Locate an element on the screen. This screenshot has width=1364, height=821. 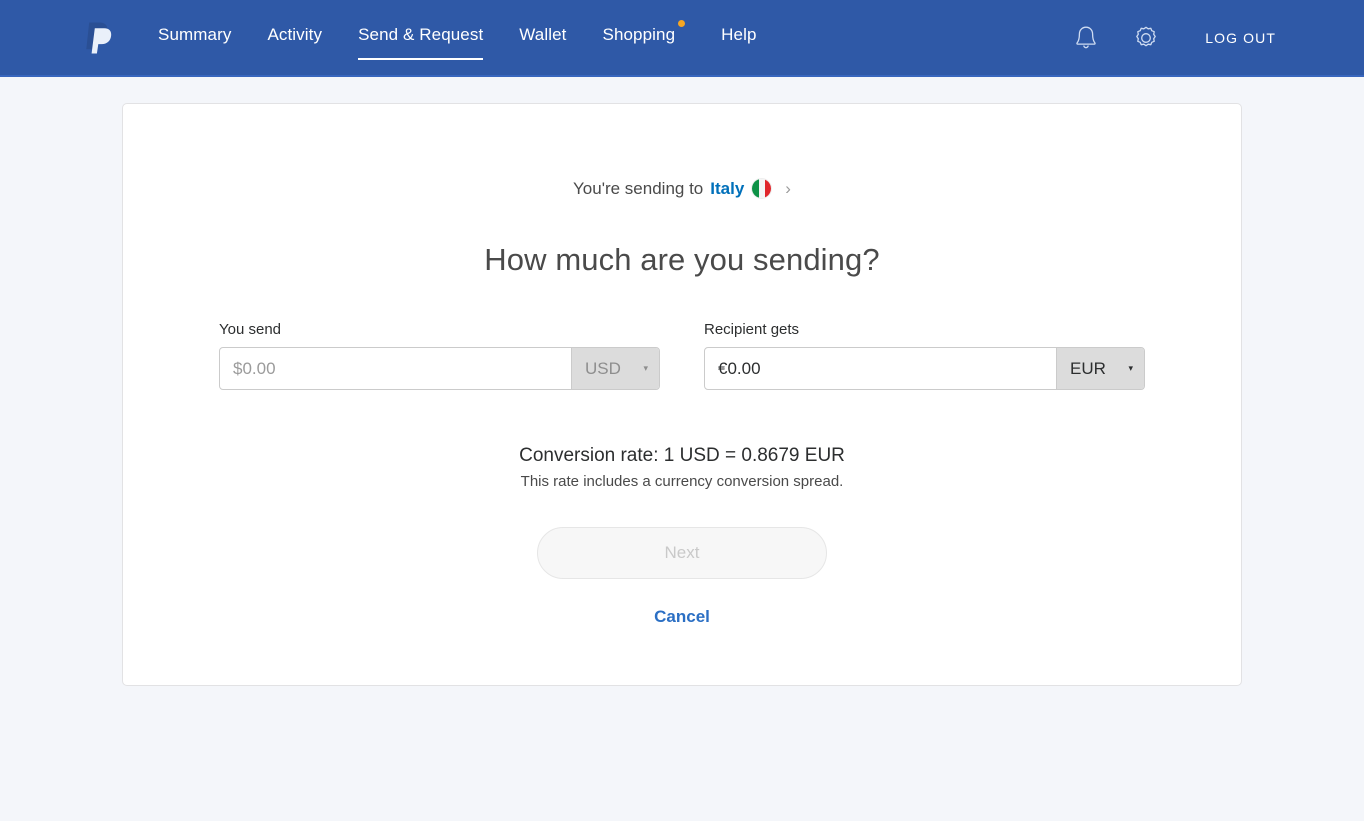
paypal-logo is located at coordinates (99, 38).